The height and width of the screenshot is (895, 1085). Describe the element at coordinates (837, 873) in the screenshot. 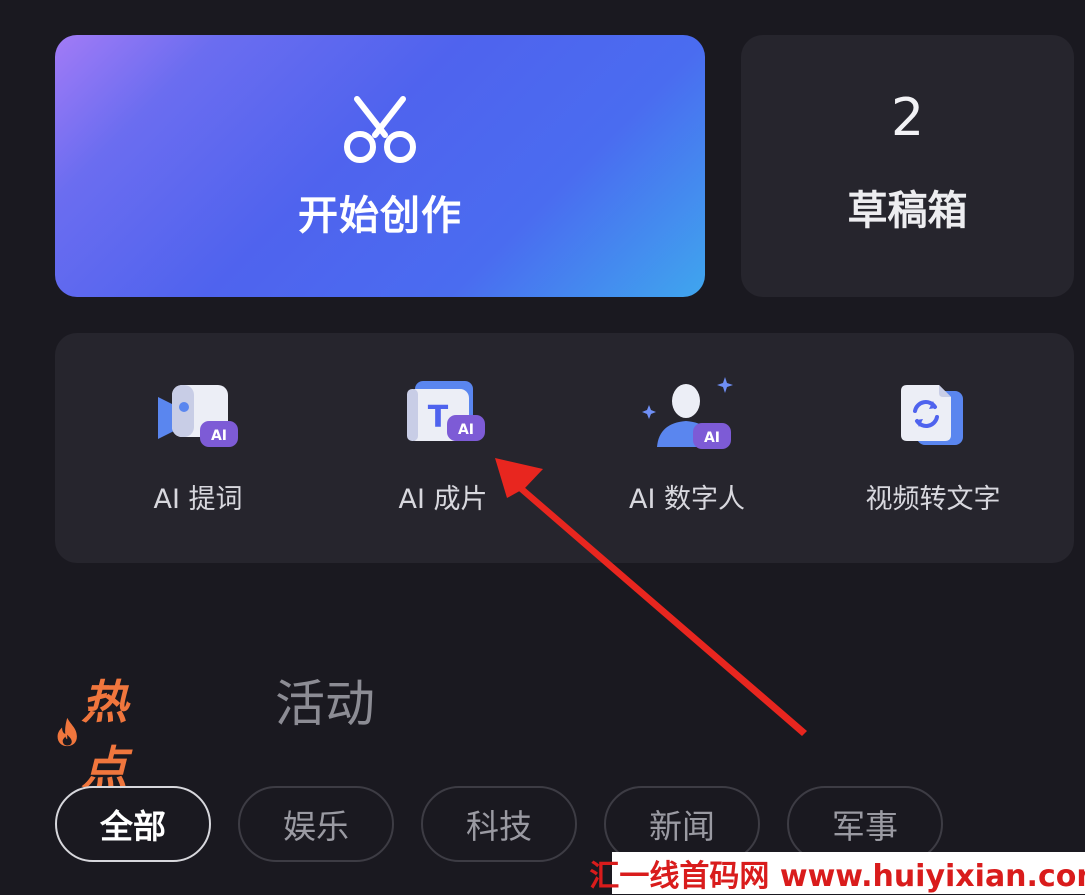

I see `watermark-text: 汇一线首码网 www.huiyixian.com` at that location.